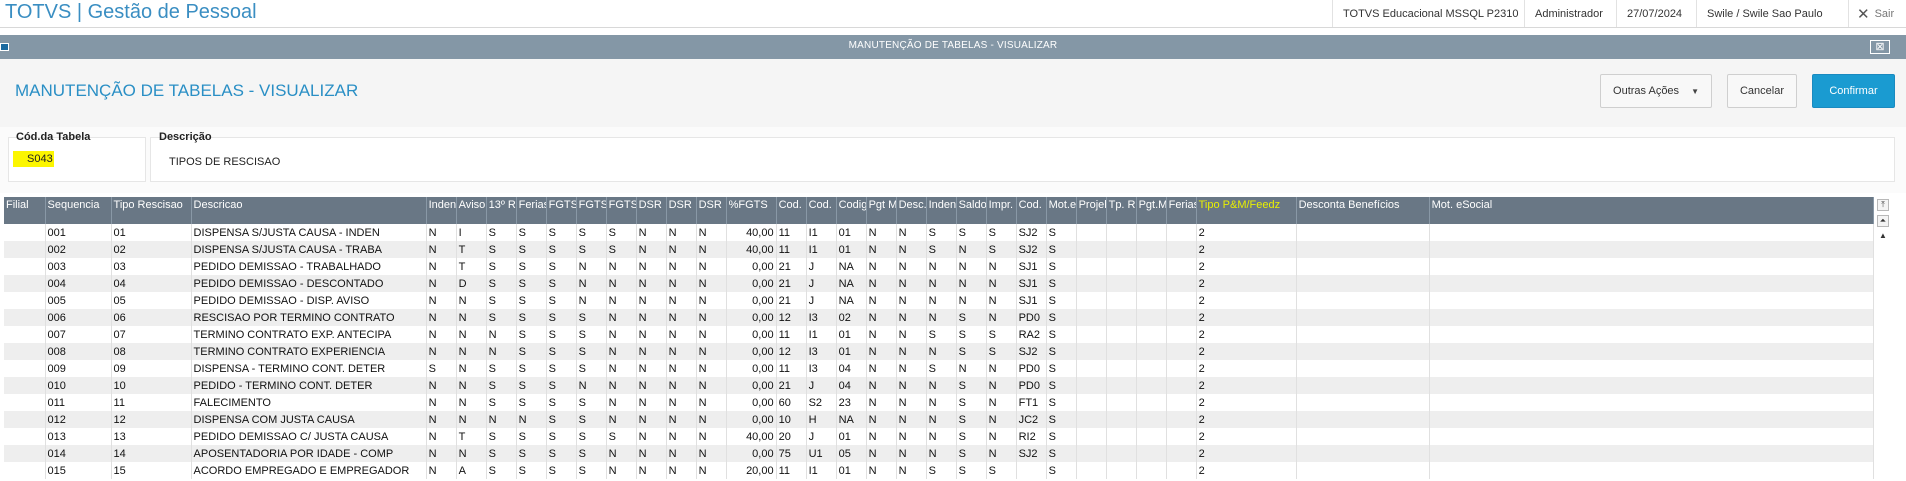 This screenshot has width=1906, height=481. I want to click on column-header: Pgt M, so click(881, 210).